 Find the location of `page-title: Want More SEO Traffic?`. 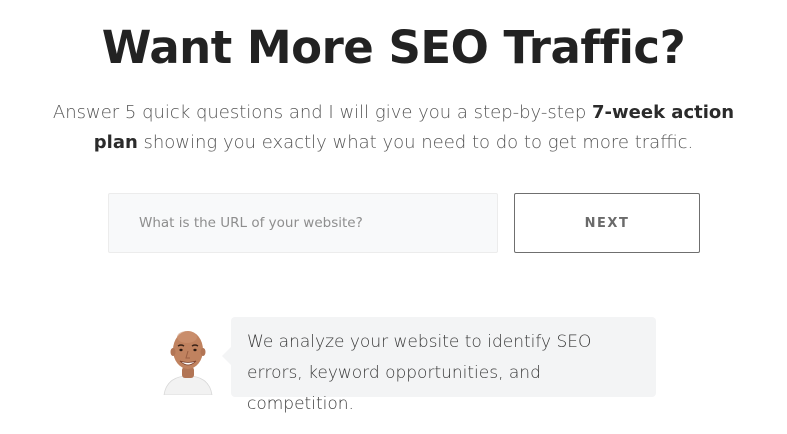

page-title: Want More SEO Traffic? is located at coordinates (393, 47).